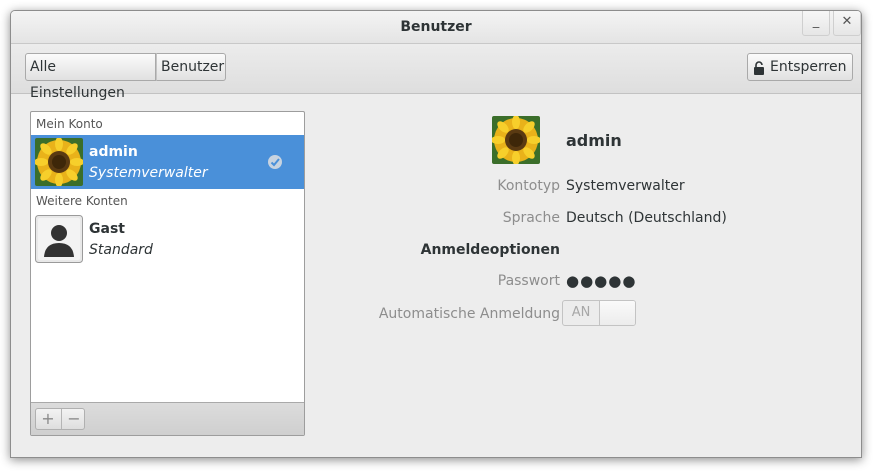 The height and width of the screenshot is (472, 878). I want to click on language-value: Deutsch (Deutschland), so click(646, 218).